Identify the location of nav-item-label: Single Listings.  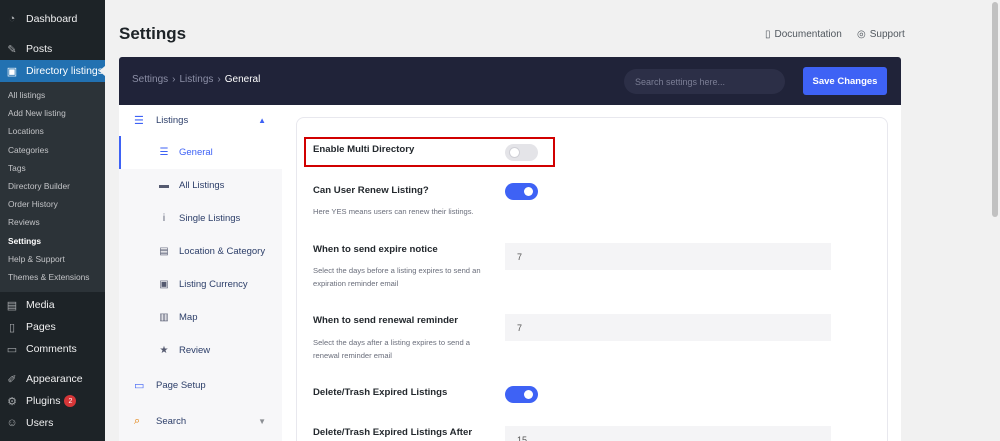
(210, 218).